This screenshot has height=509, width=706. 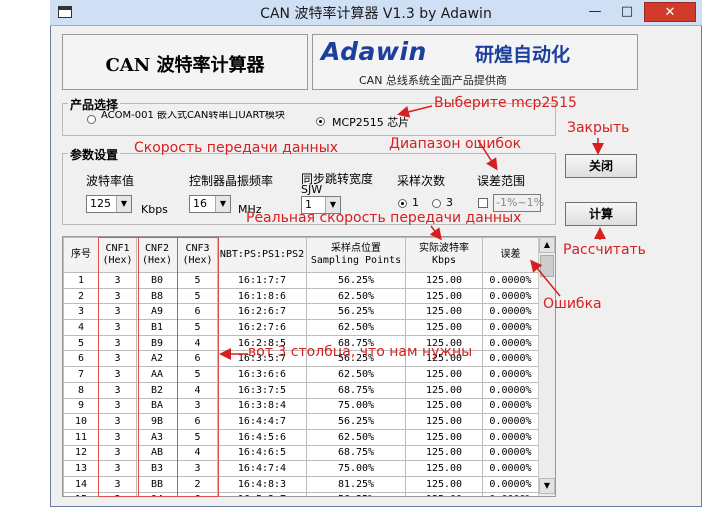 What do you see at coordinates (505, 103) in the screenshot?
I see `annotation-select-mcp: Выберите mcp2515` at bounding box center [505, 103].